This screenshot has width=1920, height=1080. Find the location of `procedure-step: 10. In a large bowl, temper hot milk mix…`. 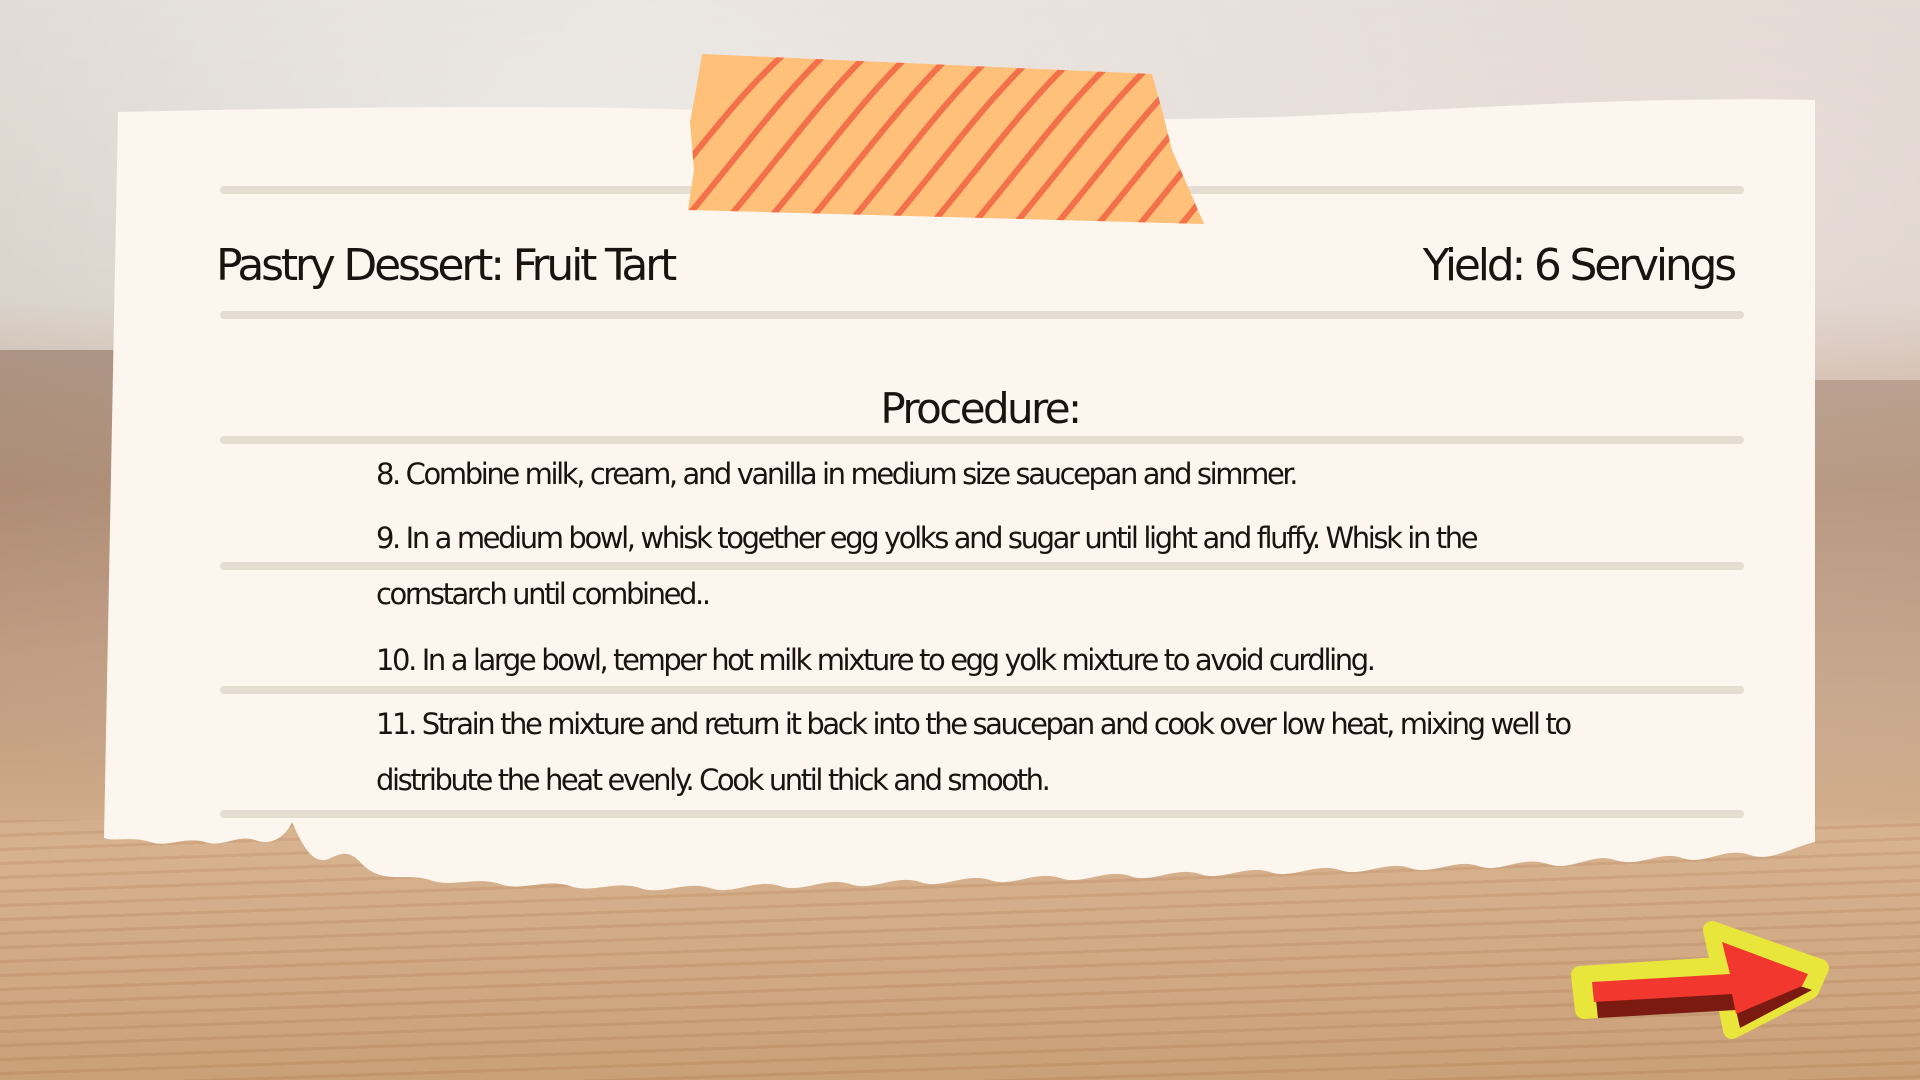

procedure-step: 10. In a large bowl, temper hot milk mix… is located at coordinates (876, 660).